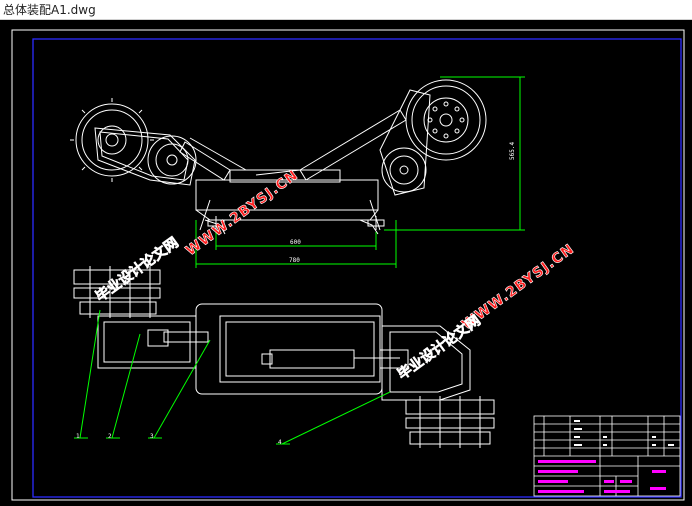 The height and width of the screenshot is (506, 692). Describe the element at coordinates (295, 242) in the screenshot. I see `dim-600: 600` at that location.